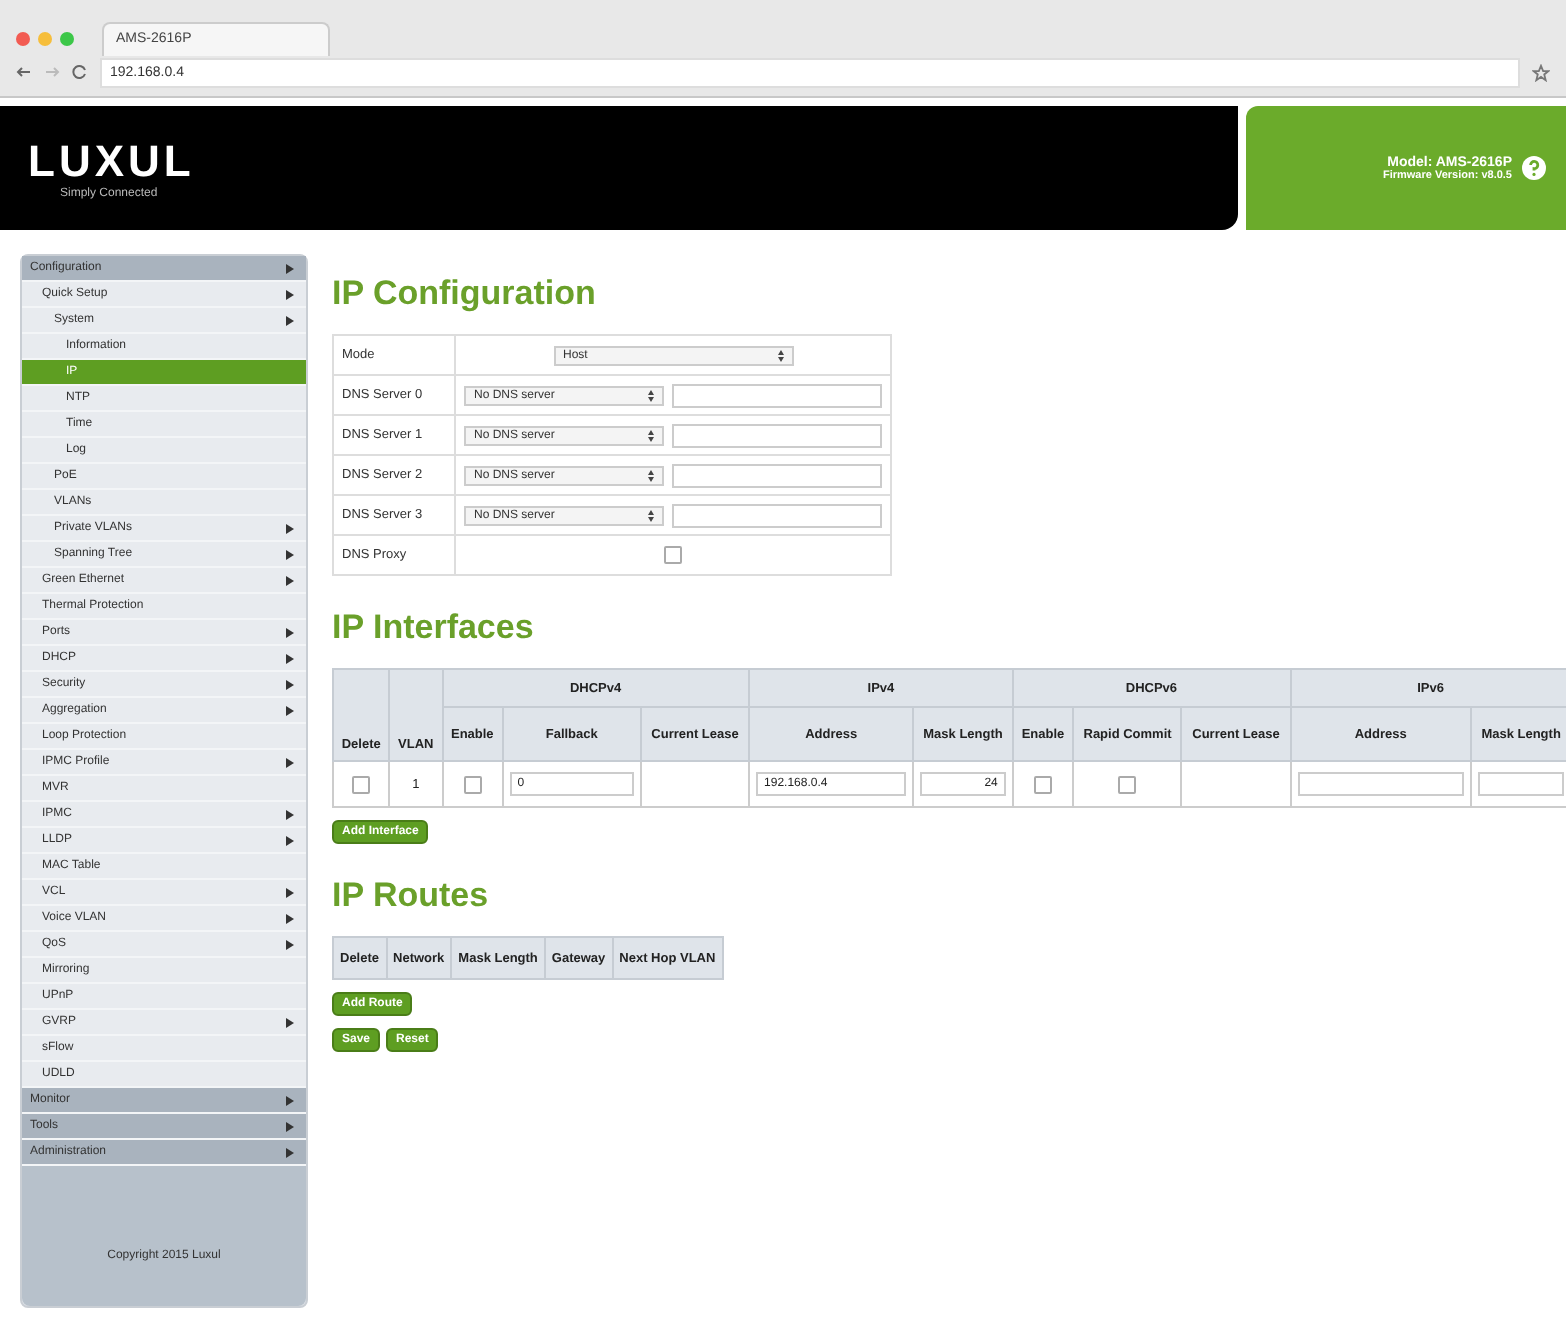 The height and width of the screenshot is (1338, 1566). I want to click on mask-input-field, so click(1521, 784).